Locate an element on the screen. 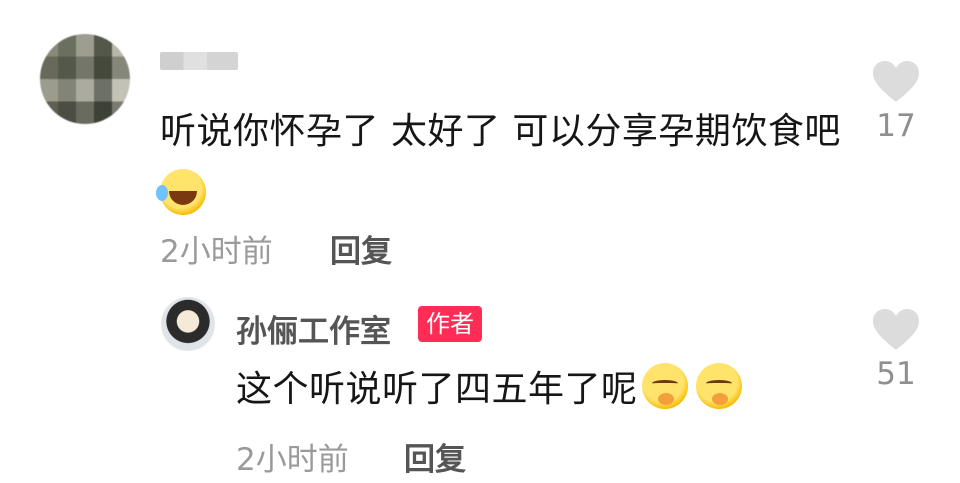 The height and width of the screenshot is (483, 960). avatar is located at coordinates (85, 79).